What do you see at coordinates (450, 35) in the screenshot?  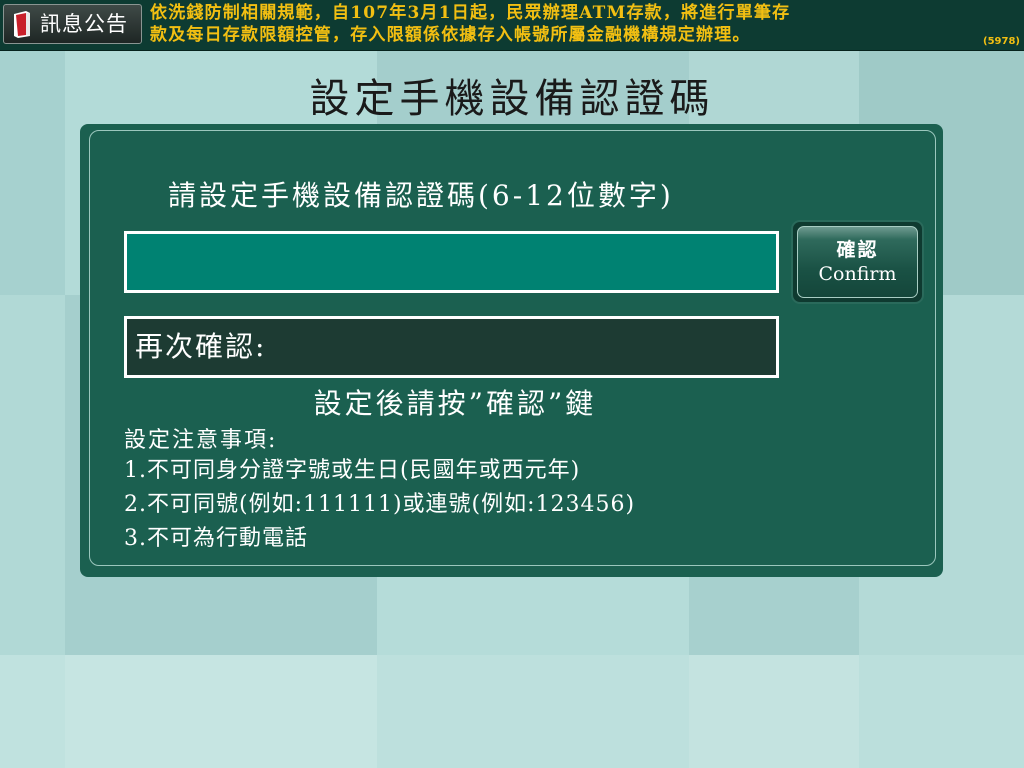 I see `announcement-line-2: 款及每日存款限額控管，存入限額係依據存入帳號所屬金融機構規定辦理。` at bounding box center [450, 35].